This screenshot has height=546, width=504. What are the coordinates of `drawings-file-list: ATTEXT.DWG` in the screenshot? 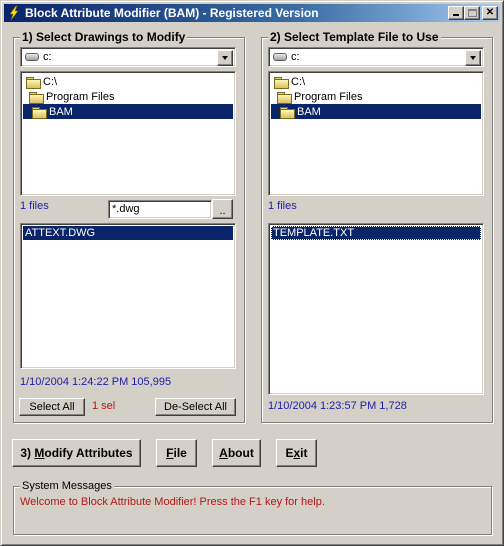 It's located at (128, 296).